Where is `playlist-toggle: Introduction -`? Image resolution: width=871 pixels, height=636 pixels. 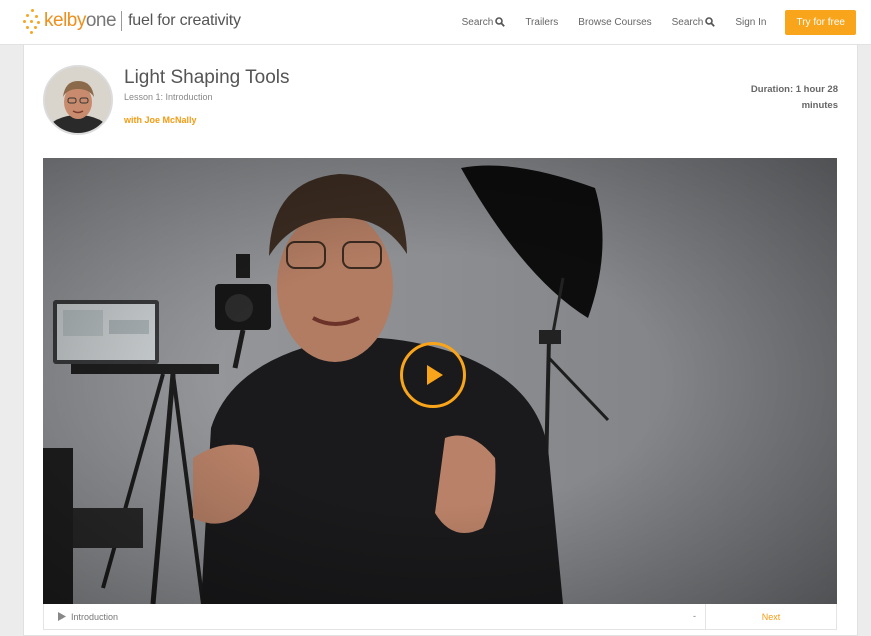 playlist-toggle: Introduction - is located at coordinates (375, 616).